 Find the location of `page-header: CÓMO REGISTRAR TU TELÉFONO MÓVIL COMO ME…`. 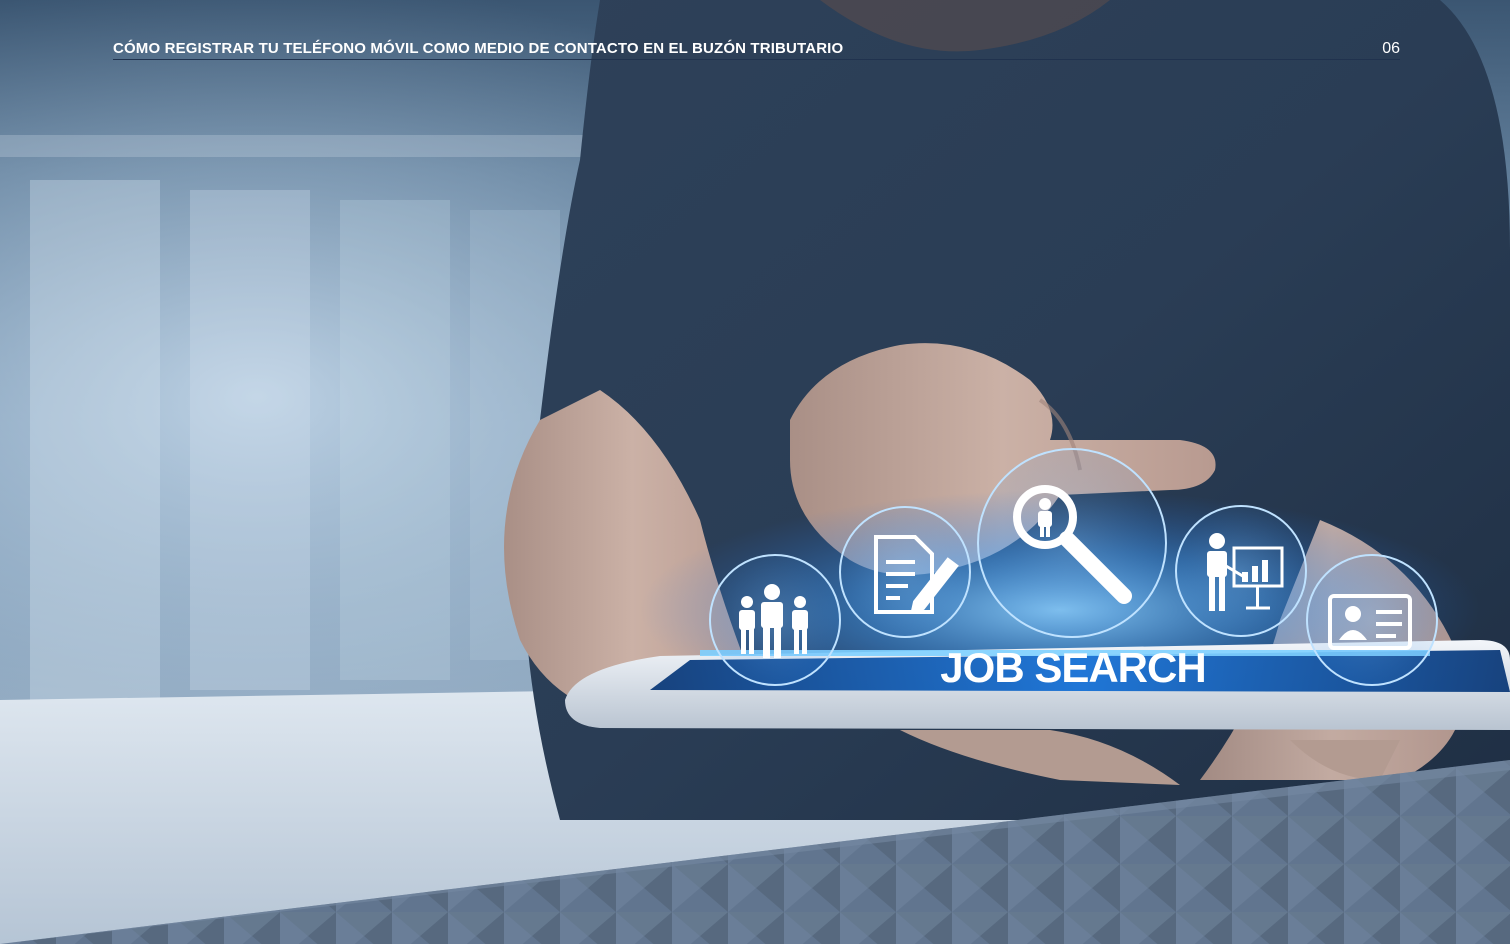

page-header: CÓMO REGISTRAR TU TELÉFONO MÓVIL COMO ME… is located at coordinates (756, 50).